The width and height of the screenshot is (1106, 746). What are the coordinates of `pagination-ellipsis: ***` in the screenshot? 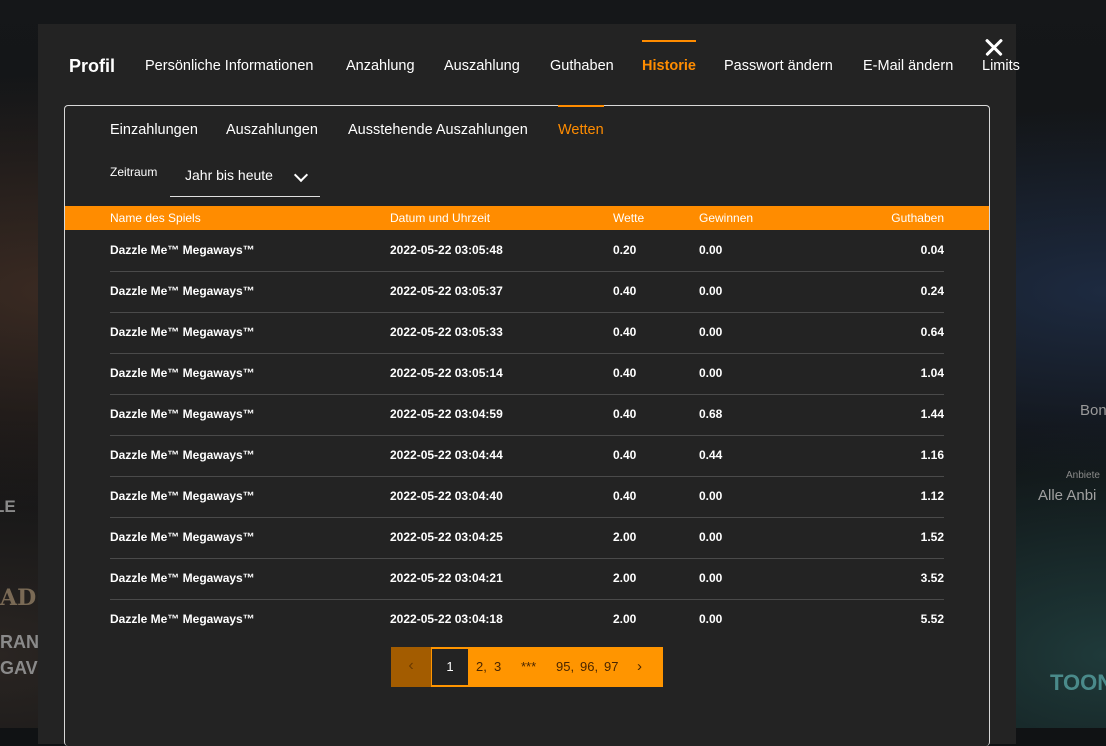 It's located at (529, 666).